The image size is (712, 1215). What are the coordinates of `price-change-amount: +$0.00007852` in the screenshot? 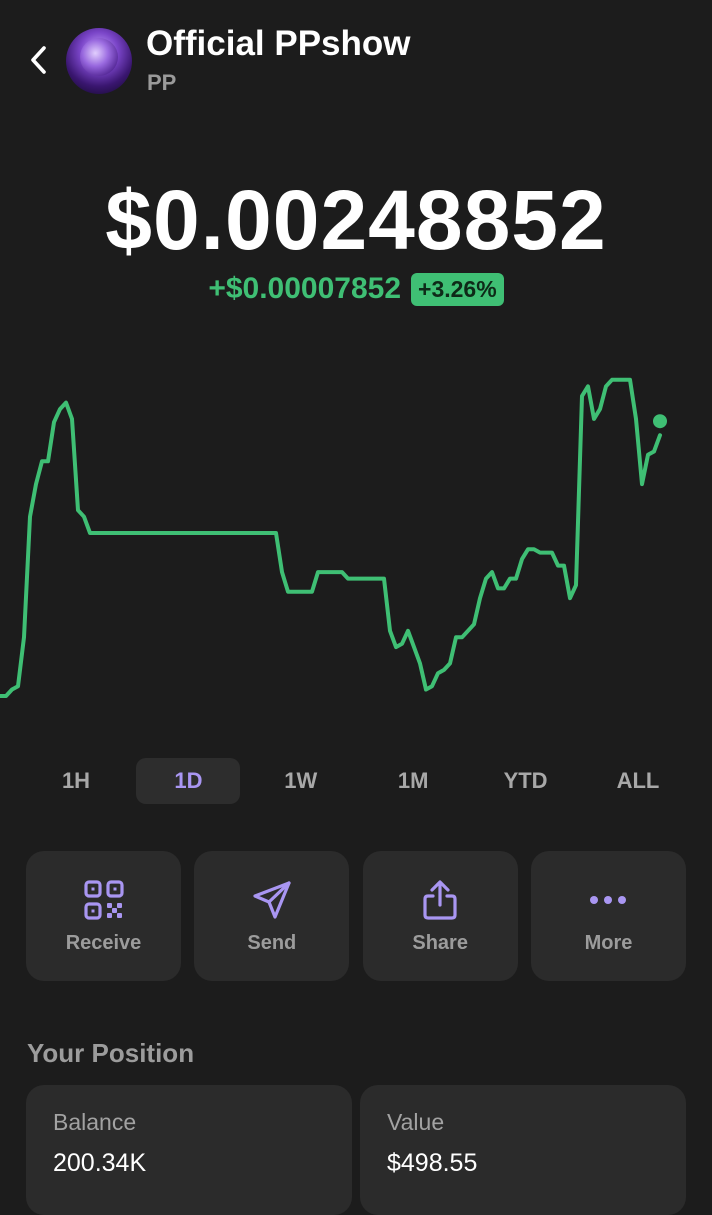 It's located at (305, 288).